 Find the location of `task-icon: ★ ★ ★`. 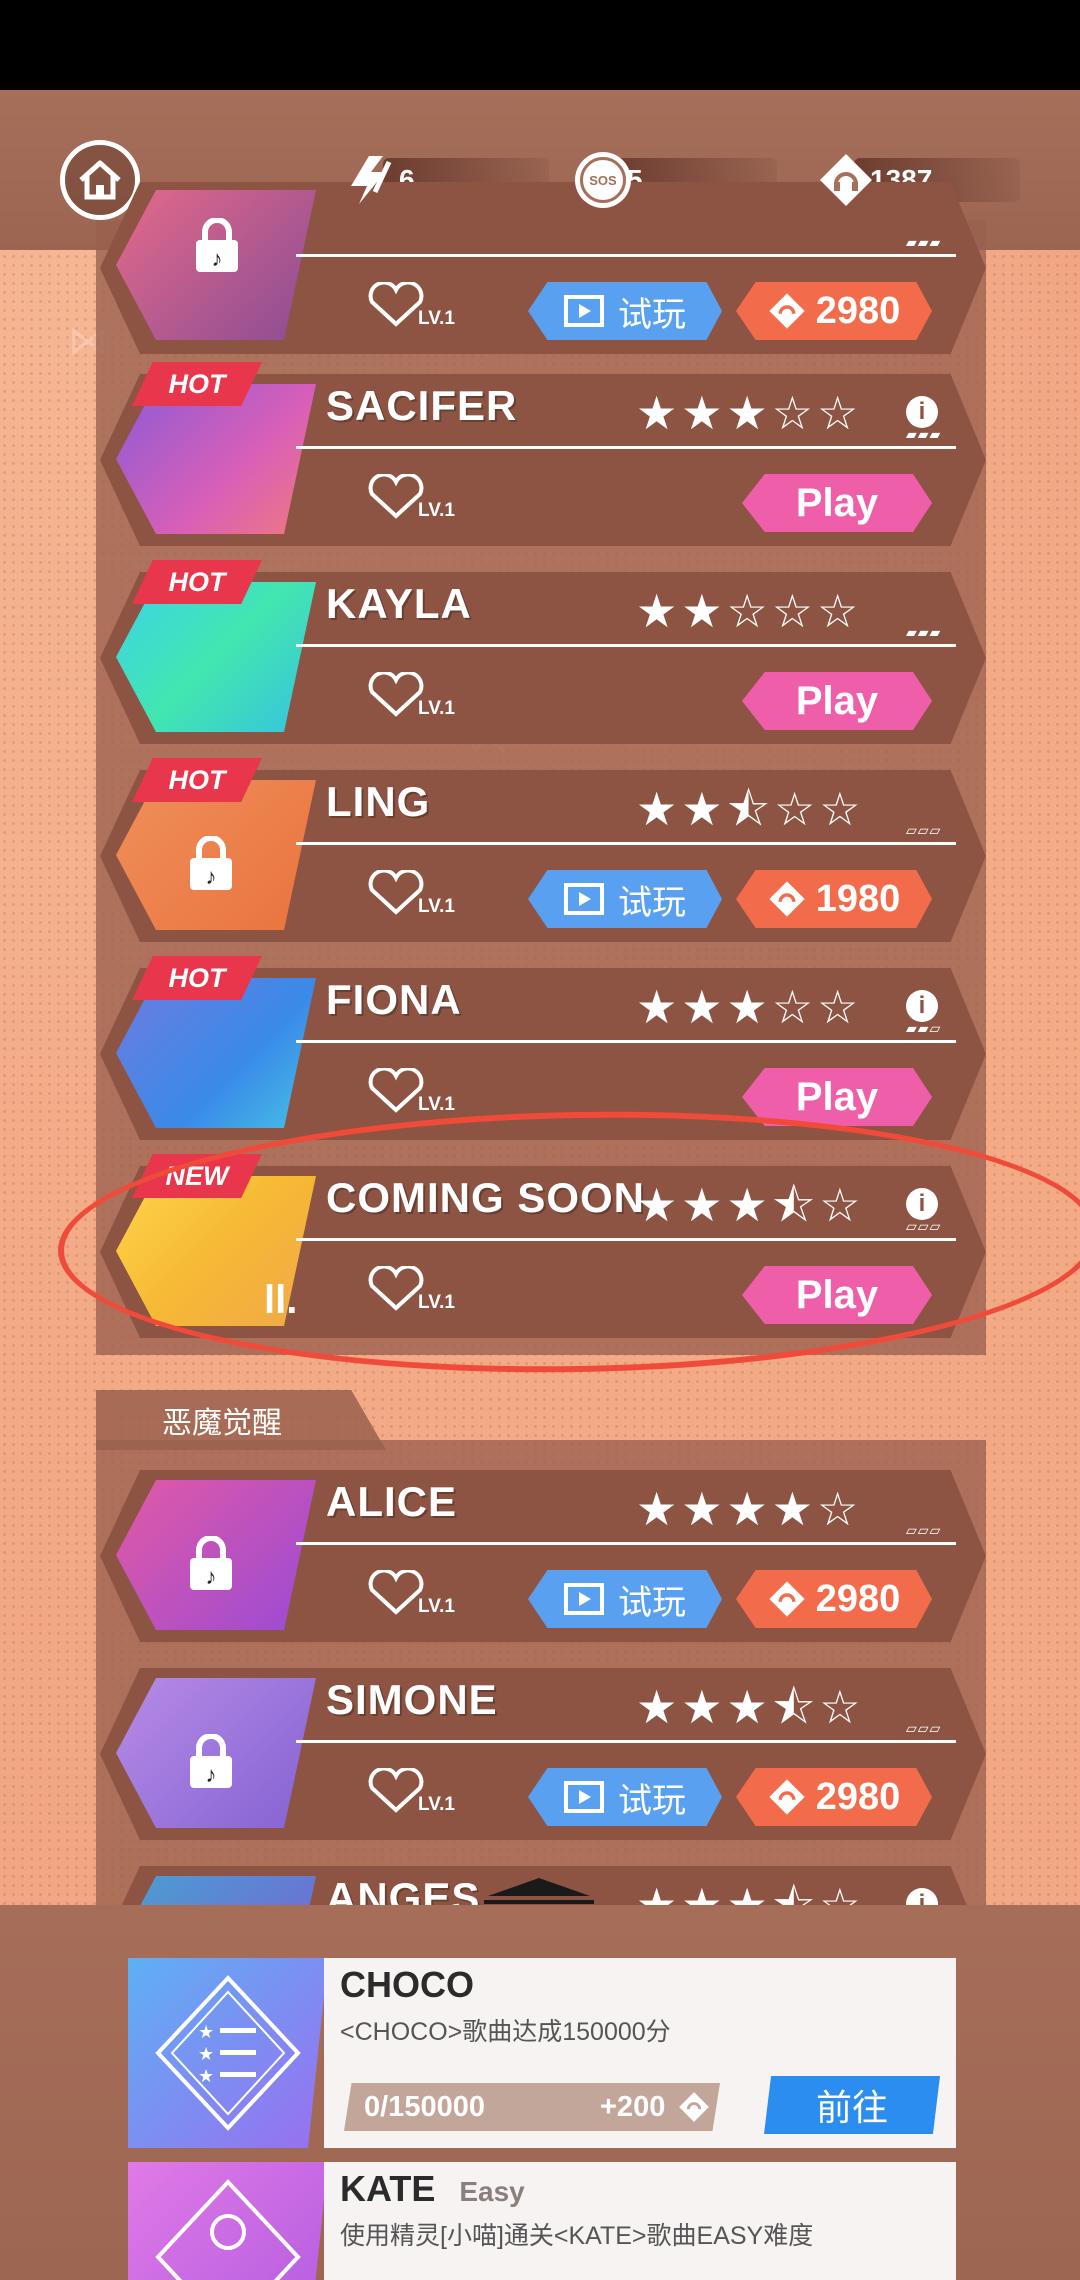

task-icon: ★ ★ ★ is located at coordinates (228, 2053).